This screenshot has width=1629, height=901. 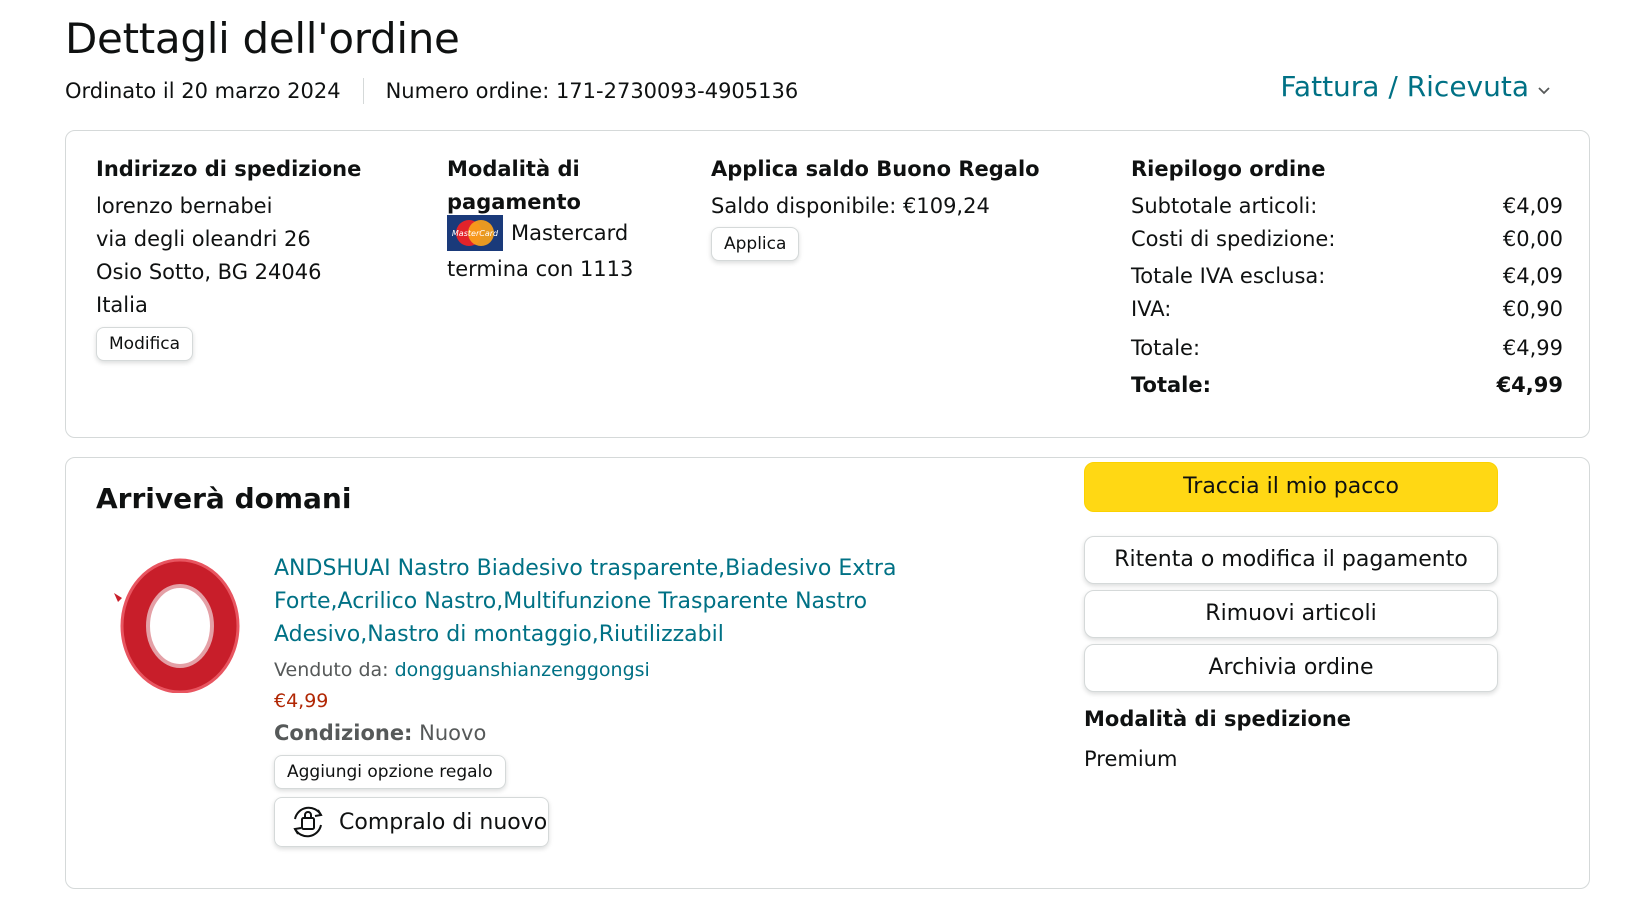 I want to click on gift-card-title: Applica saldo Buono Regalo, so click(x=875, y=169).